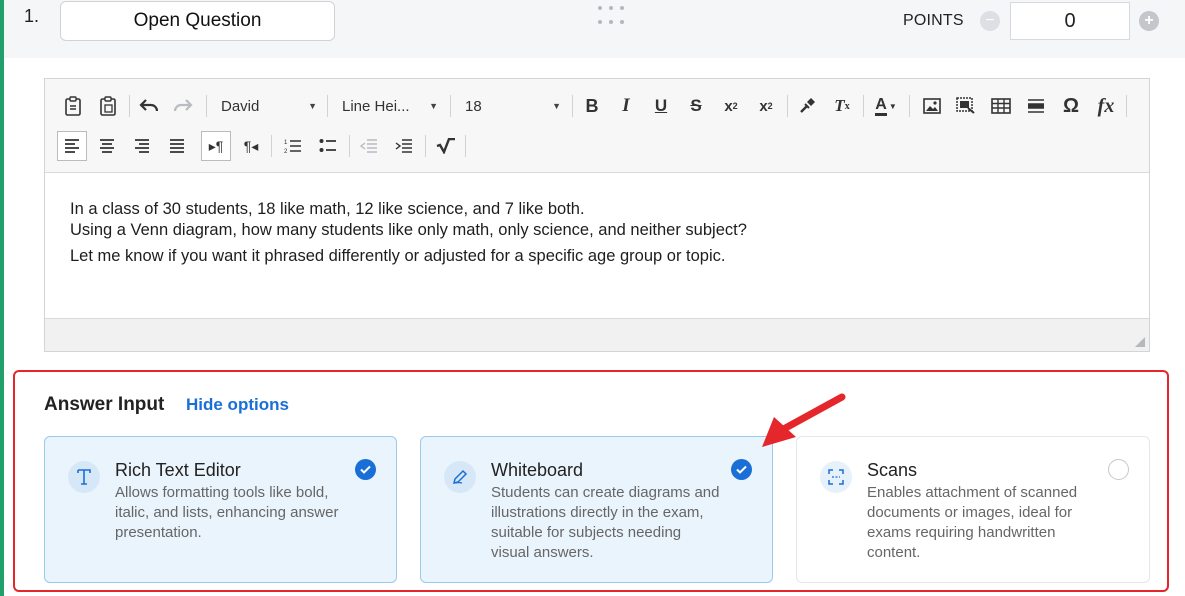 Image resolution: width=1185 pixels, height=596 pixels. I want to click on strikethrough-icon: S, so click(696, 106).